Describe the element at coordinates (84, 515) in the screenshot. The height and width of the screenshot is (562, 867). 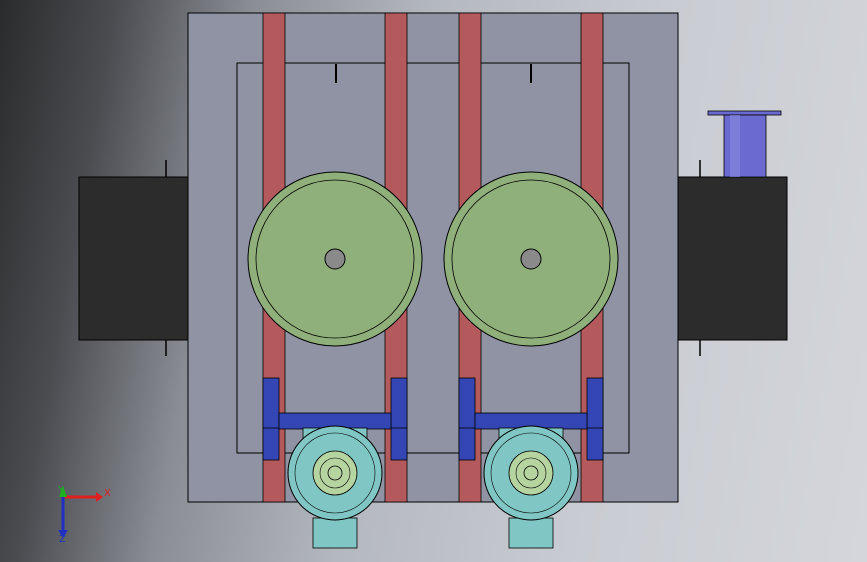
I see `axis-triad-icon: X Y Z` at that location.